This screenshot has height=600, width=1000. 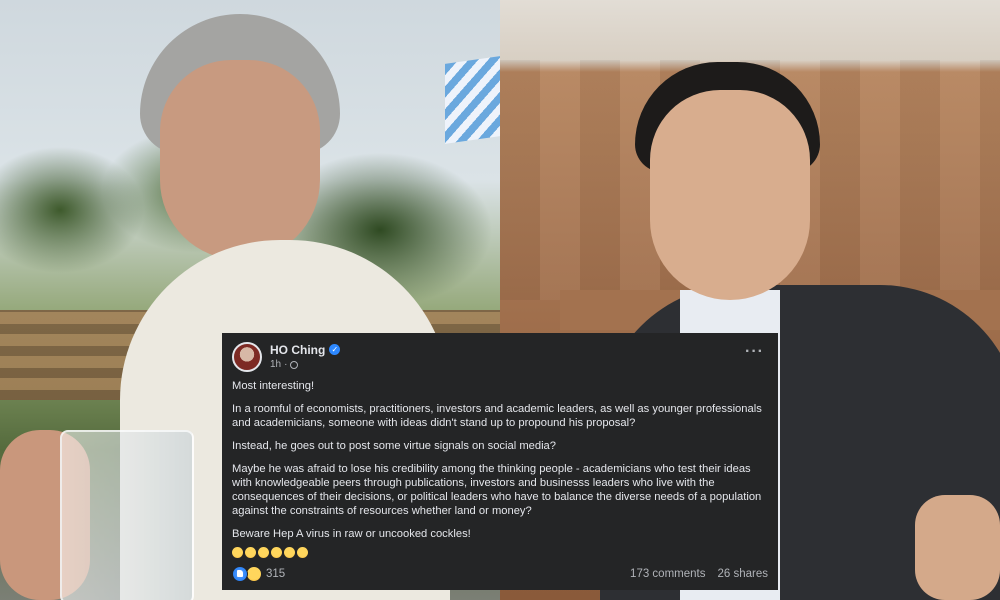 I want to click on flag, so click(x=472, y=100).